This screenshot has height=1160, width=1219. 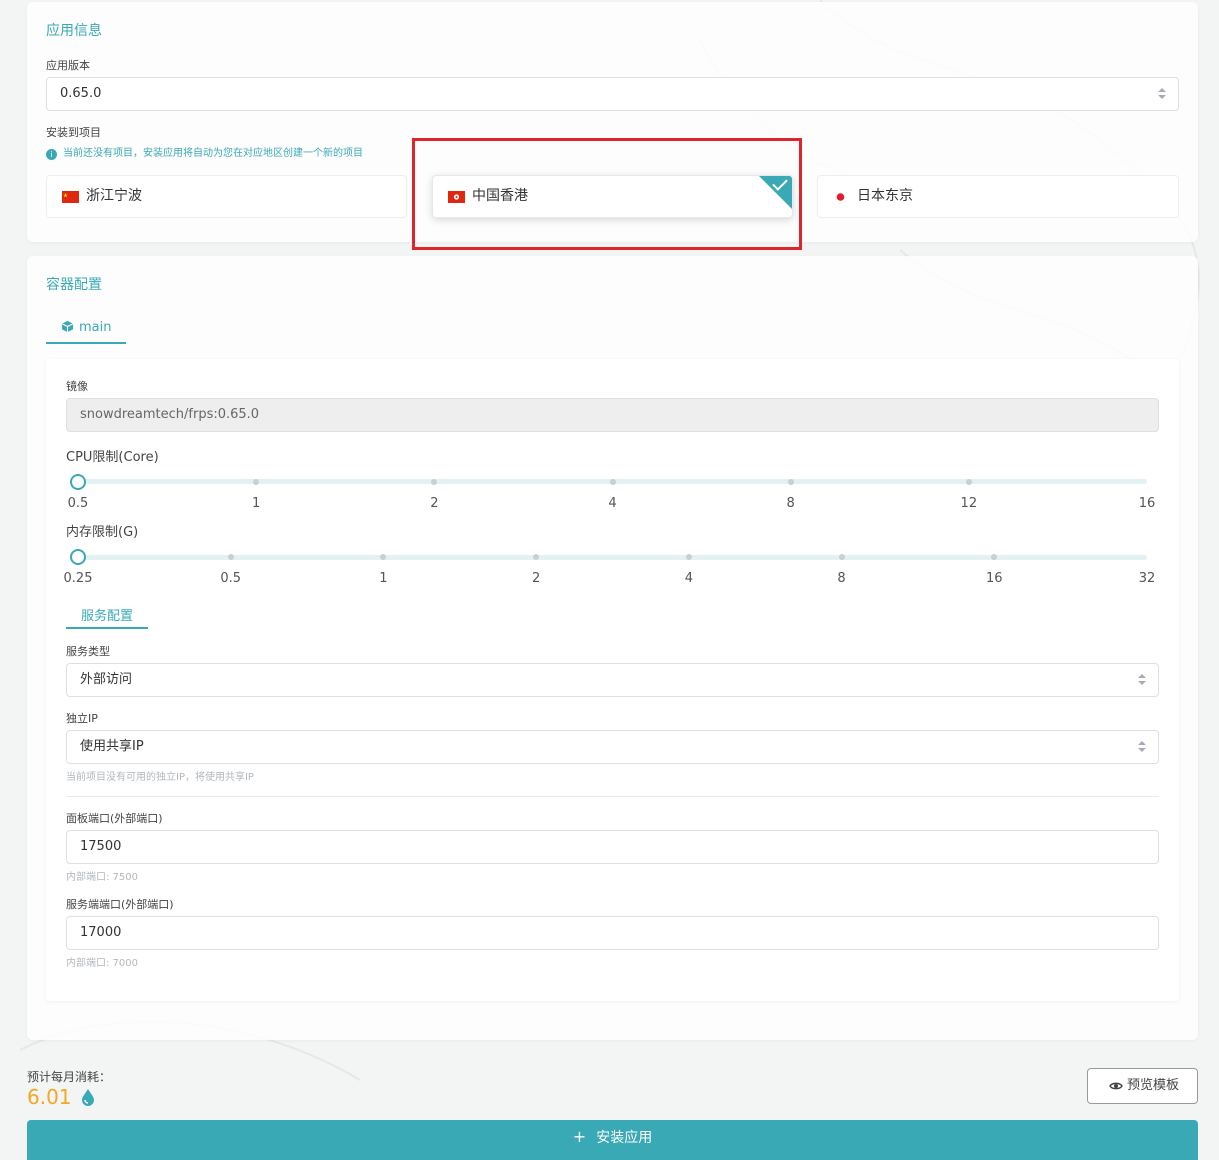 I want to click on app-info-title: 应用信息, so click(x=74, y=31).